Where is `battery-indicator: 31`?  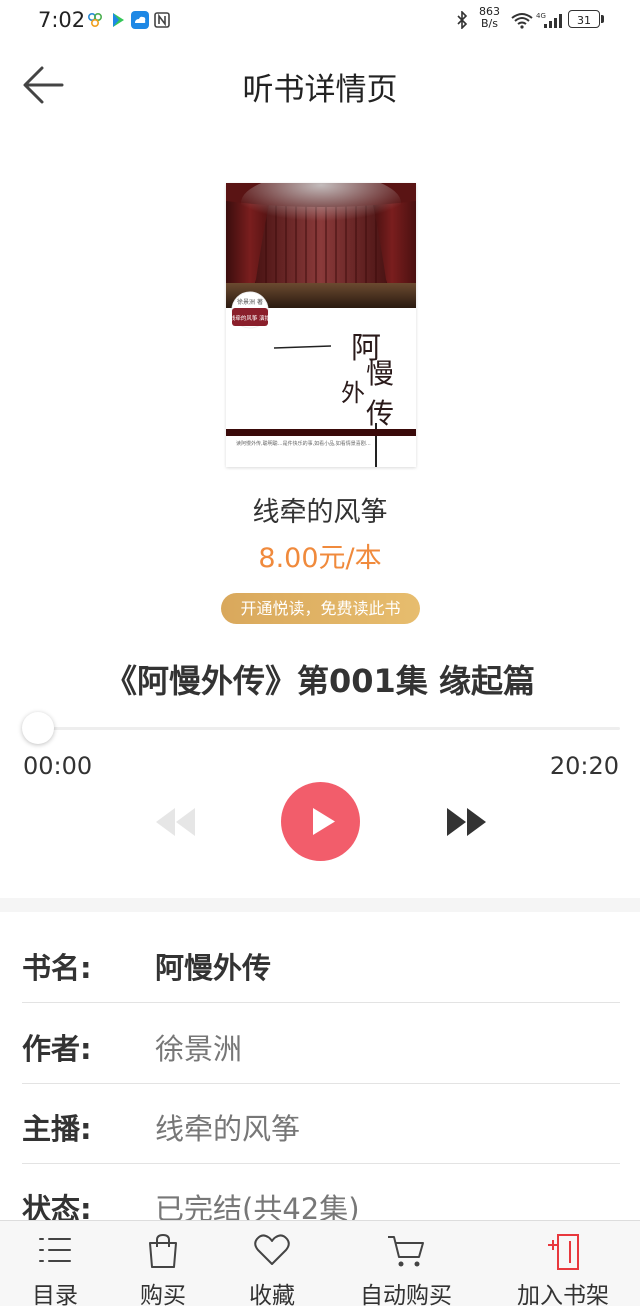
battery-indicator: 31 is located at coordinates (584, 19).